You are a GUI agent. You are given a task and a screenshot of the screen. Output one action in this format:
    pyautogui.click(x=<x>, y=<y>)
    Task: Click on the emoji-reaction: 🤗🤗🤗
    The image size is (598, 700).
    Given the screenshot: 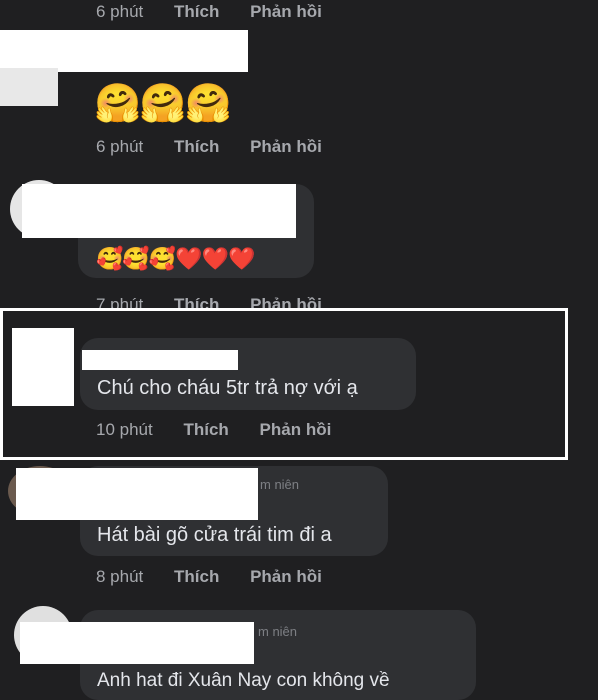 What is the action you would take?
    pyautogui.click(x=163, y=104)
    